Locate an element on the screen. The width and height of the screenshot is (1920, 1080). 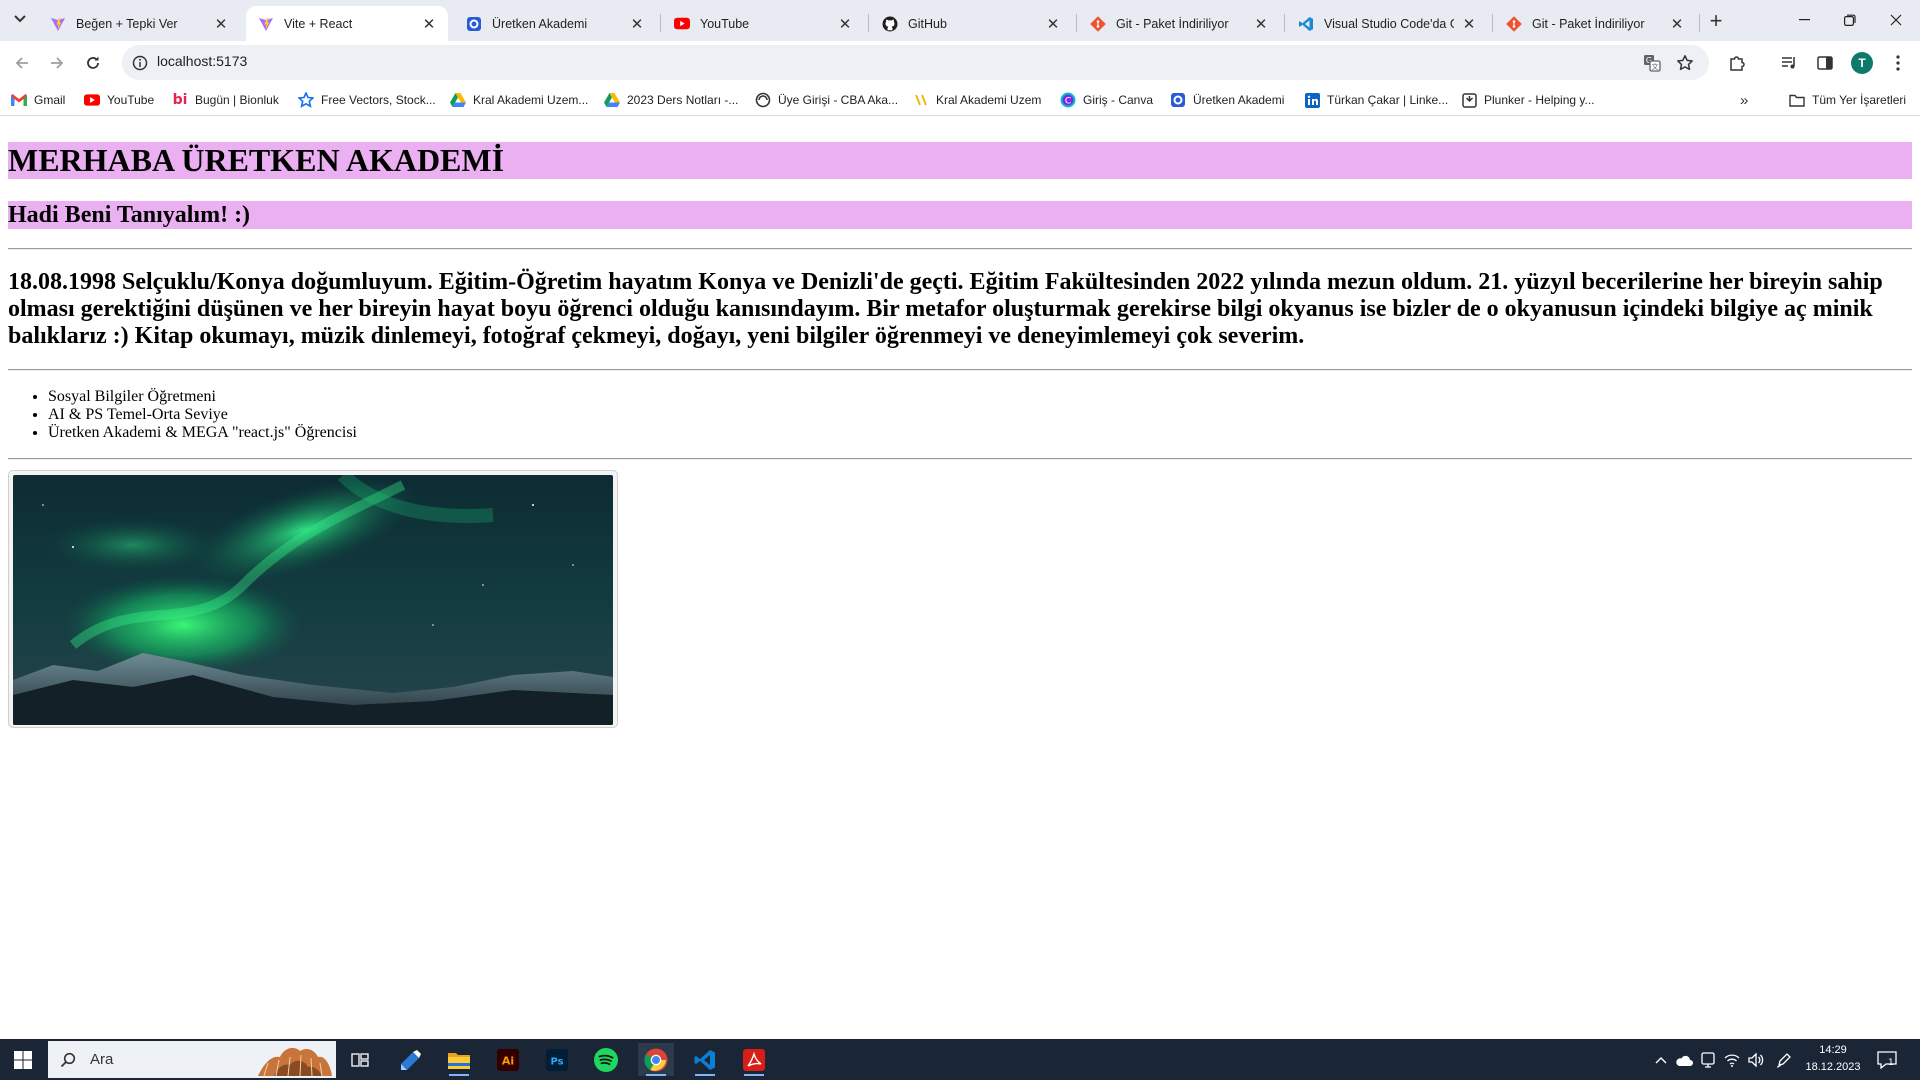
tab-git-paket-indiriliyor-2: Git - Paket İndiriliyor ✕ is located at coordinates (1595, 23).